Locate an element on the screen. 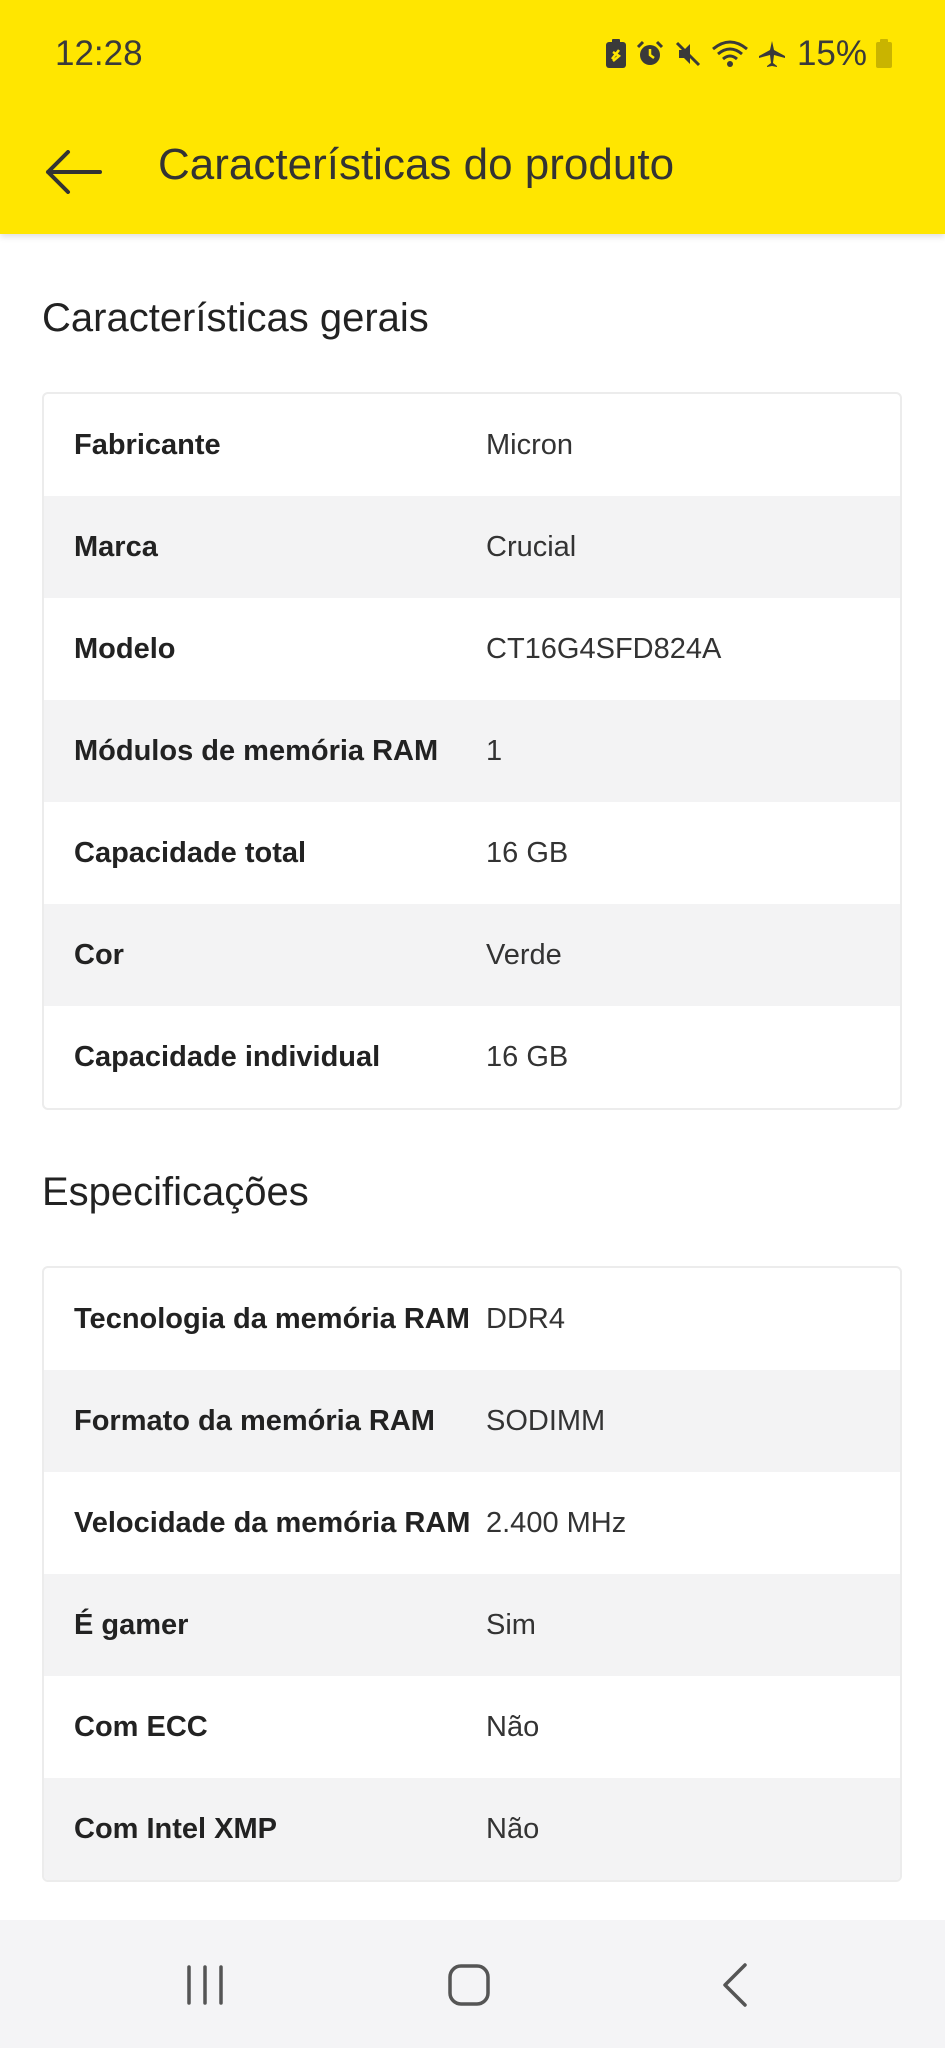  table-row: Modelo CT16G4SFD824A is located at coordinates (472, 649).